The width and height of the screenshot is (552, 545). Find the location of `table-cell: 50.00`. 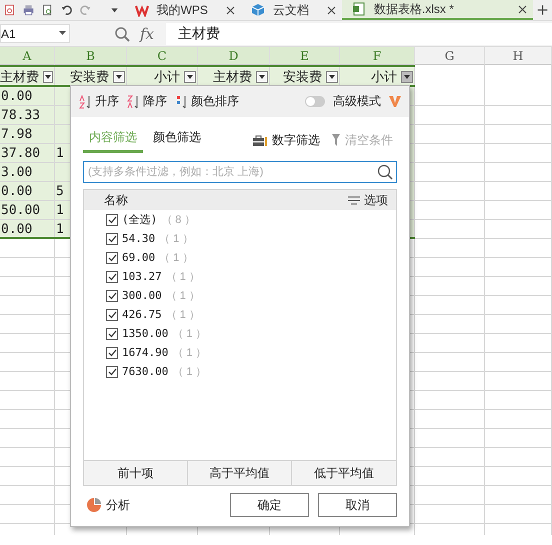

table-cell: 50.00 is located at coordinates (20, 210).